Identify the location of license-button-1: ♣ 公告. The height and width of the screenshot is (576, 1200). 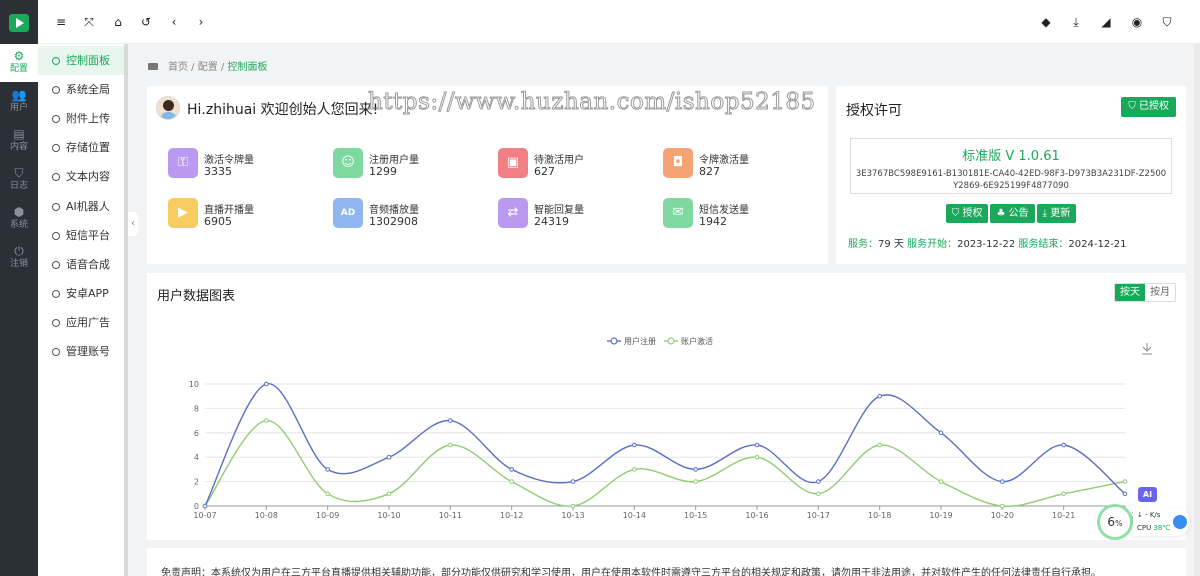
(1012, 213).